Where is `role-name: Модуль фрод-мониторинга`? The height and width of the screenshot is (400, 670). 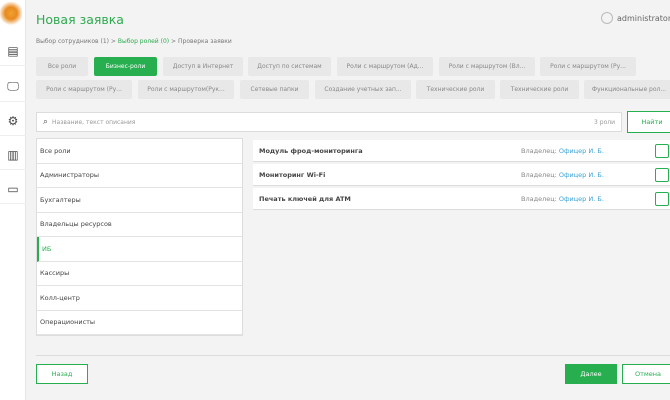
role-name: Модуль фрод-мониторинга is located at coordinates (311, 150).